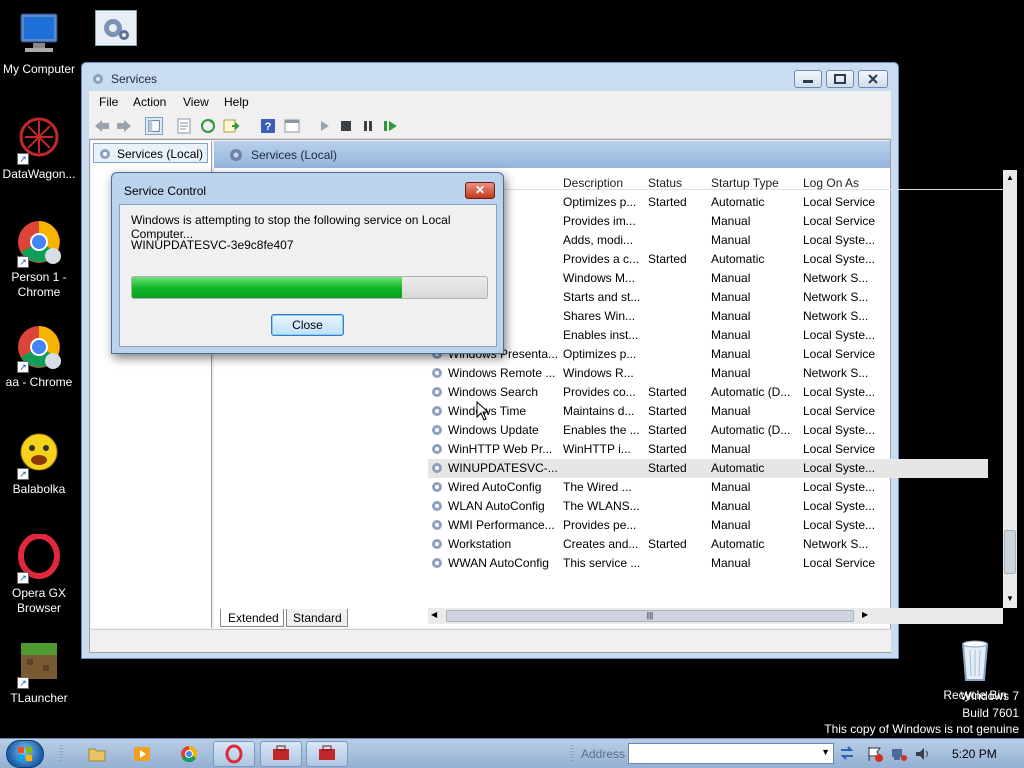 This screenshot has width=1024, height=768. I want to click on vertical-scrollbar: ▲ ▼, so click(1010, 389).